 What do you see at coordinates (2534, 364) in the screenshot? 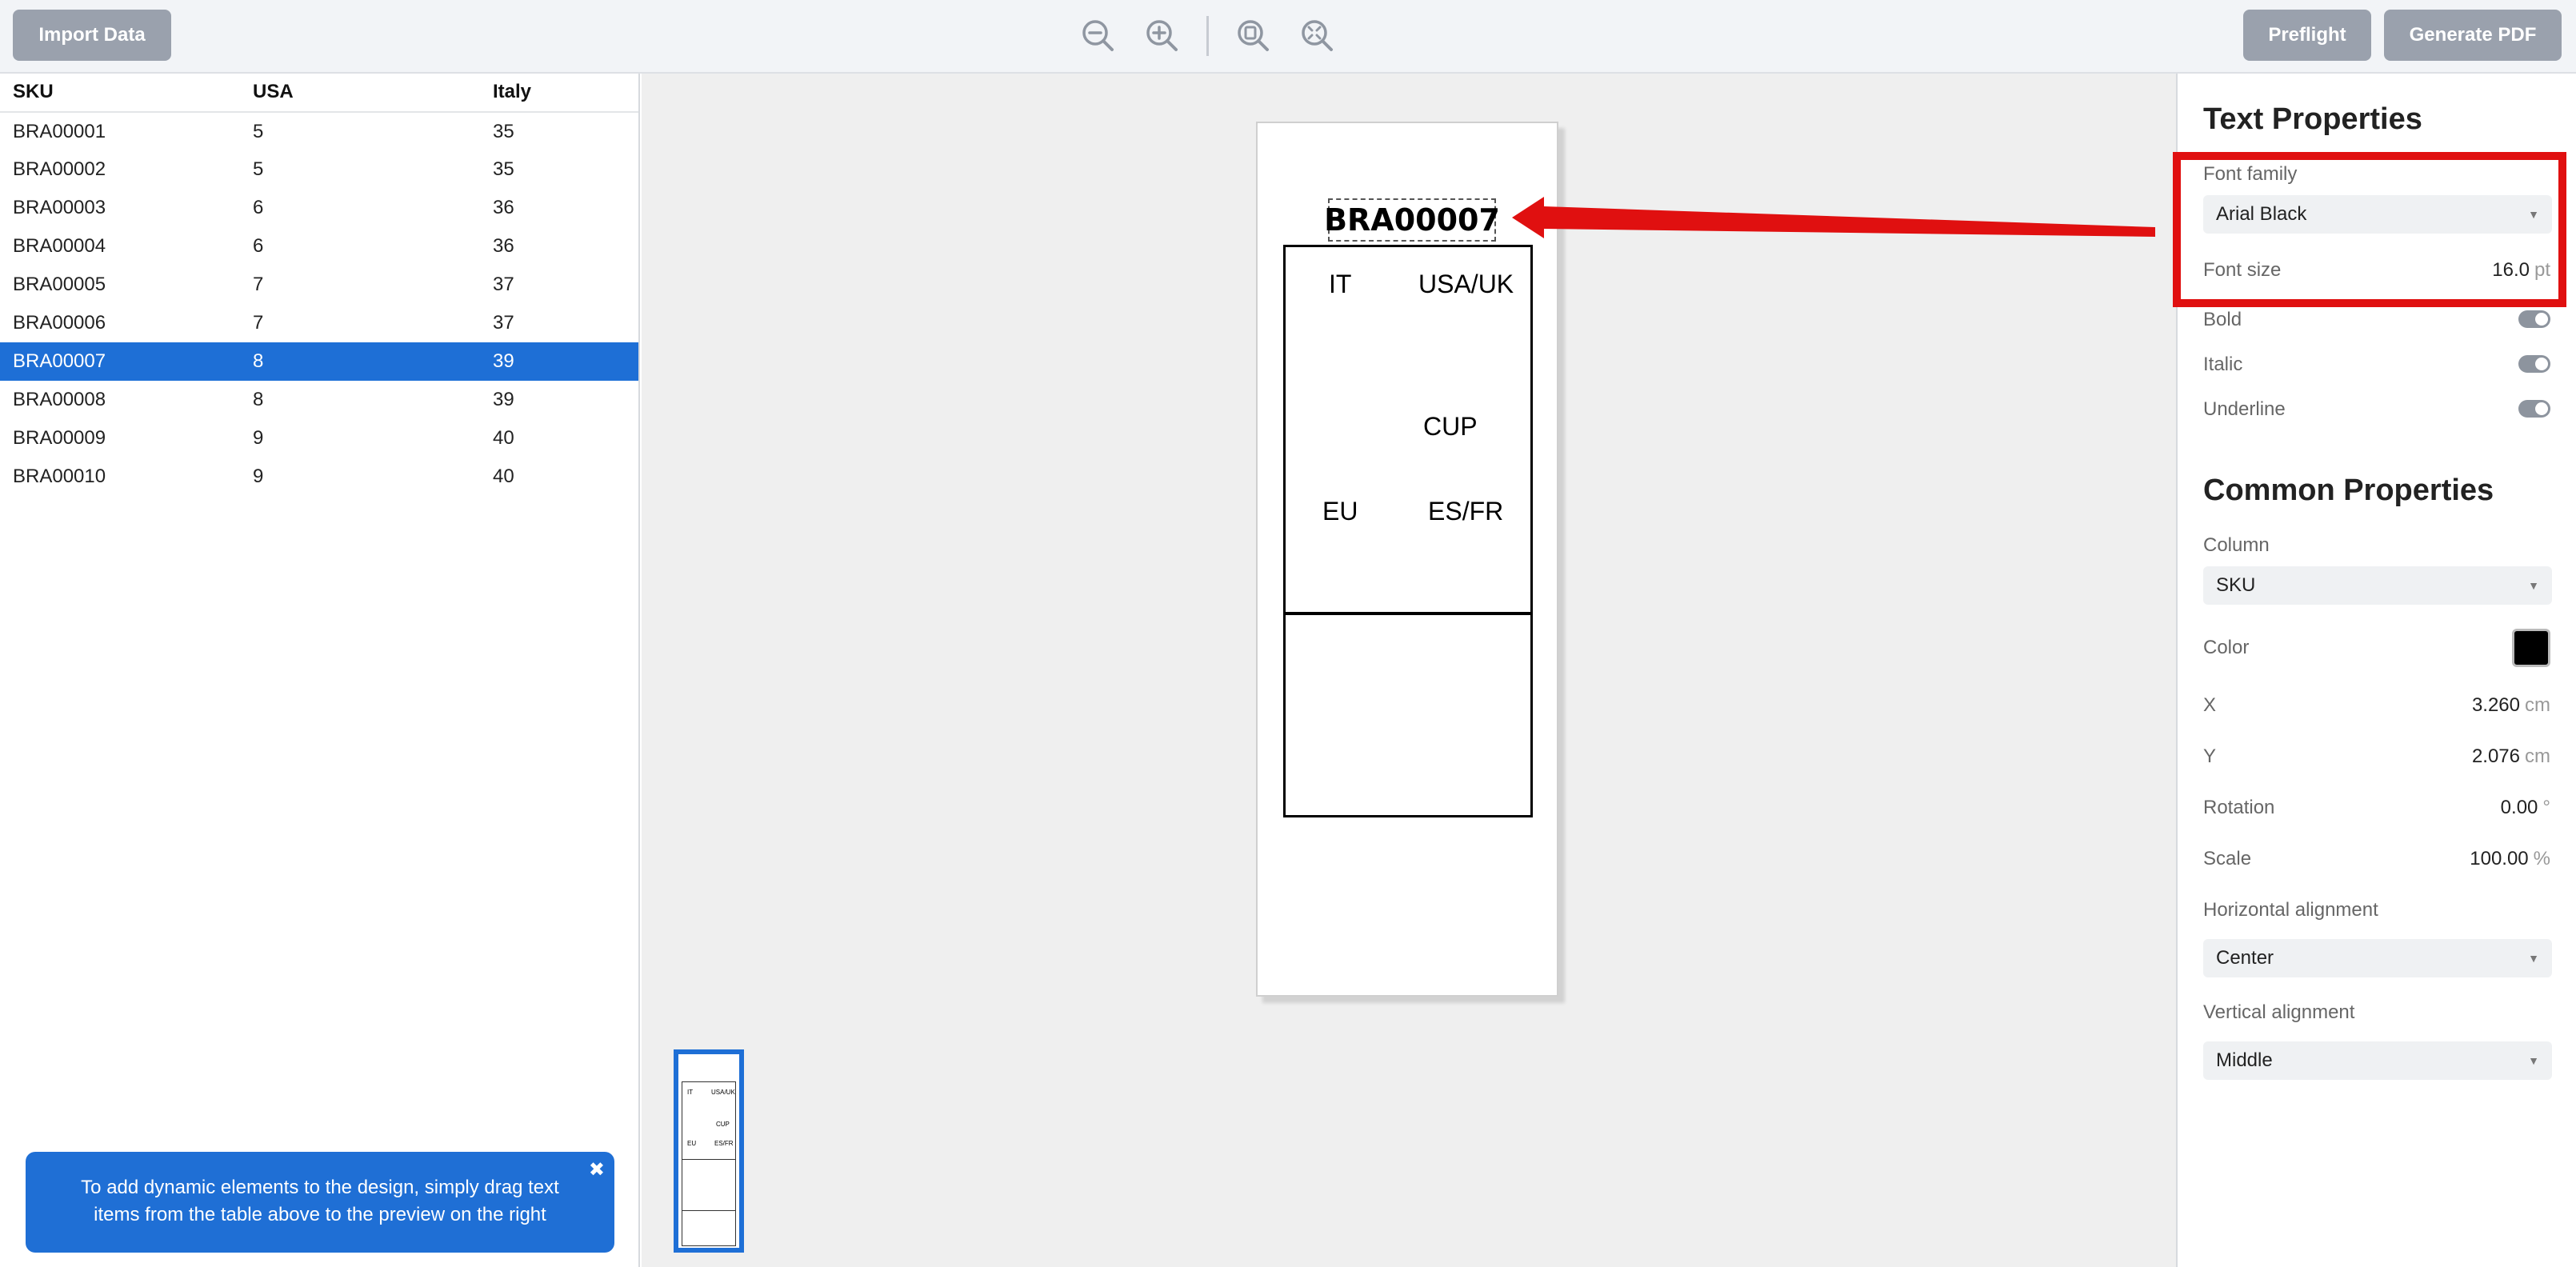
I see `italic-toggle` at bounding box center [2534, 364].